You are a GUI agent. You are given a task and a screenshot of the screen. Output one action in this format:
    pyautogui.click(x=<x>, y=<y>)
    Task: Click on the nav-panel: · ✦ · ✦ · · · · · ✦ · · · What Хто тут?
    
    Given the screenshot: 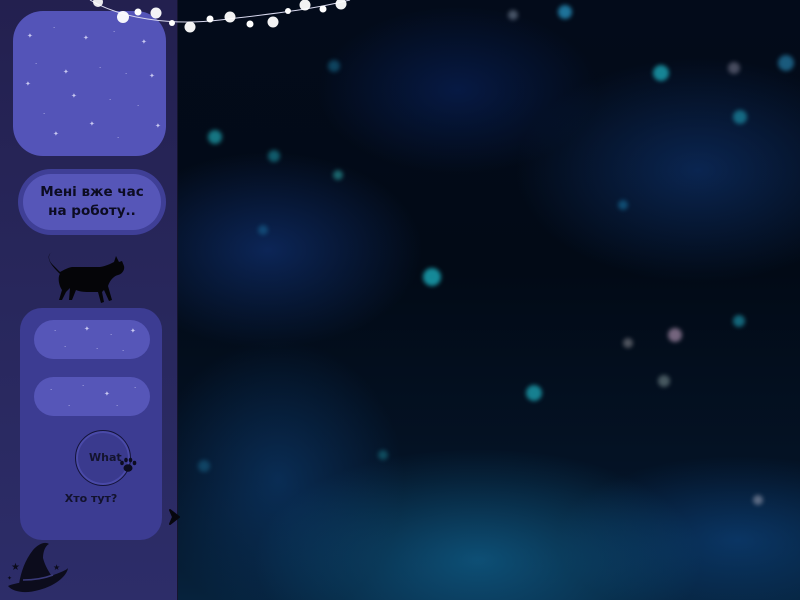 What is the action you would take?
    pyautogui.click(x=91, y=424)
    